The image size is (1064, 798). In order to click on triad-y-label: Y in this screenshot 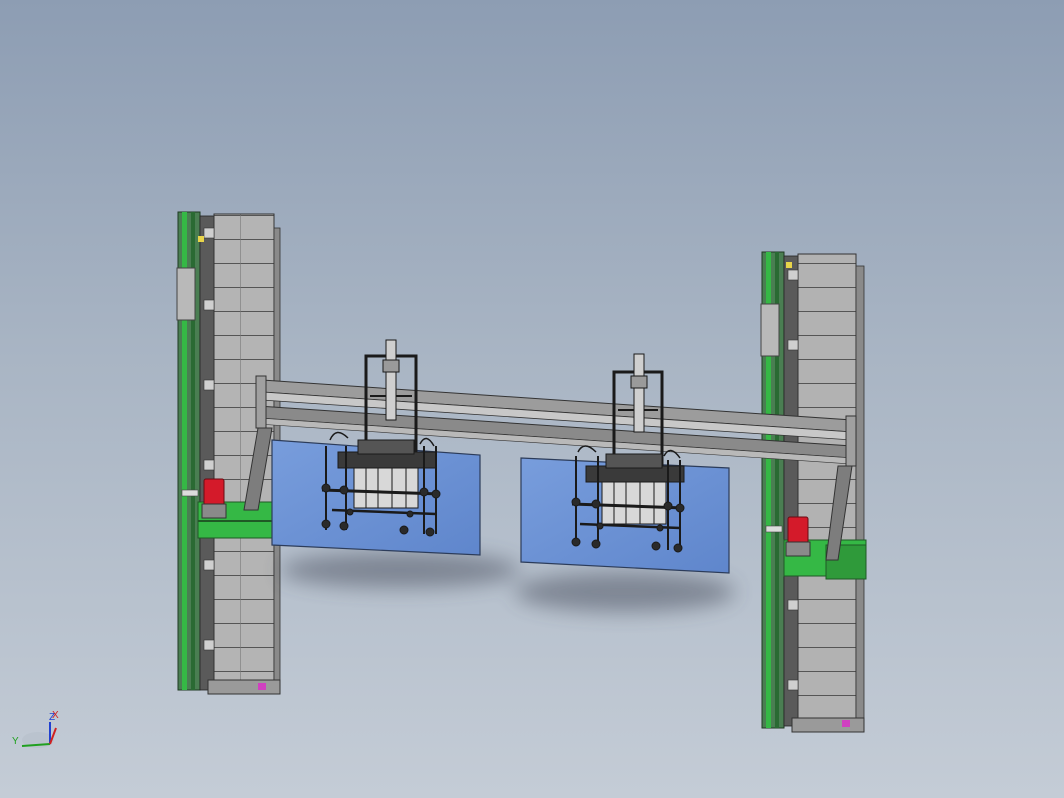, I will do `click(15, 741)`.